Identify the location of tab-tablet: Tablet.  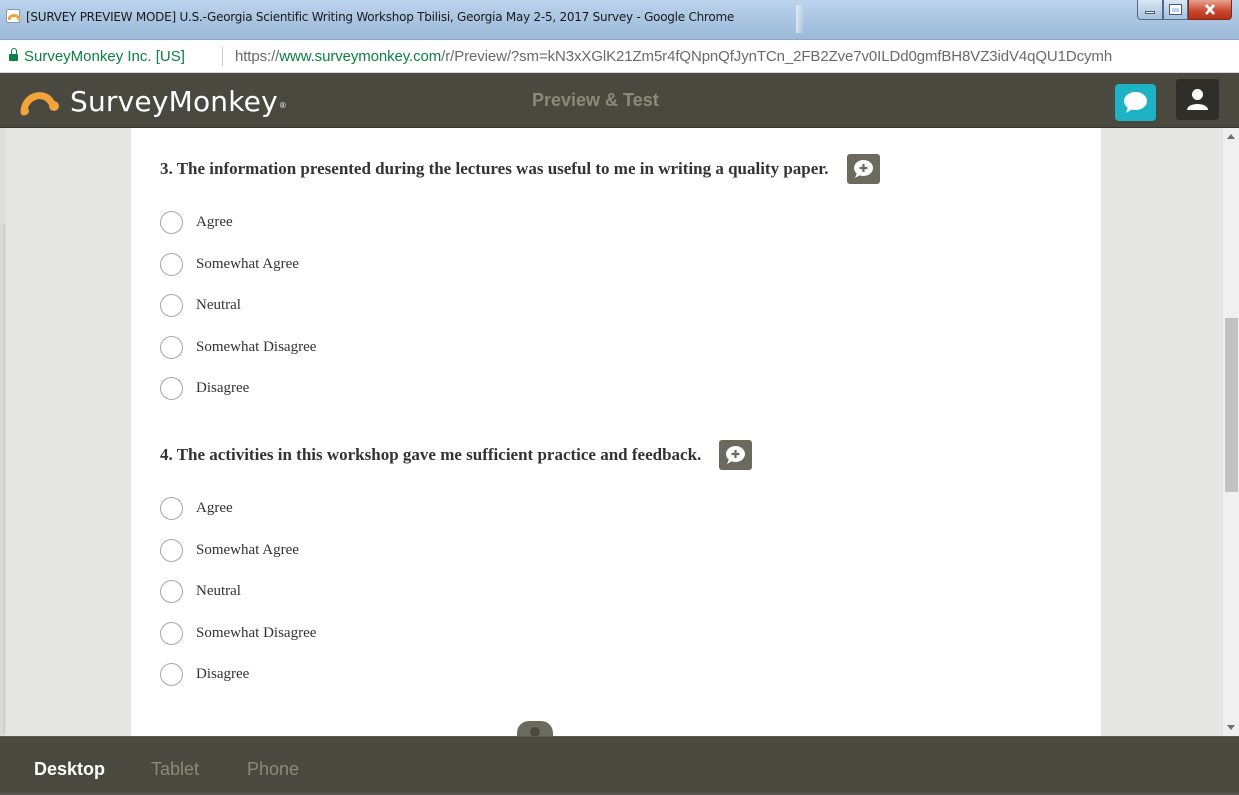
(175, 769).